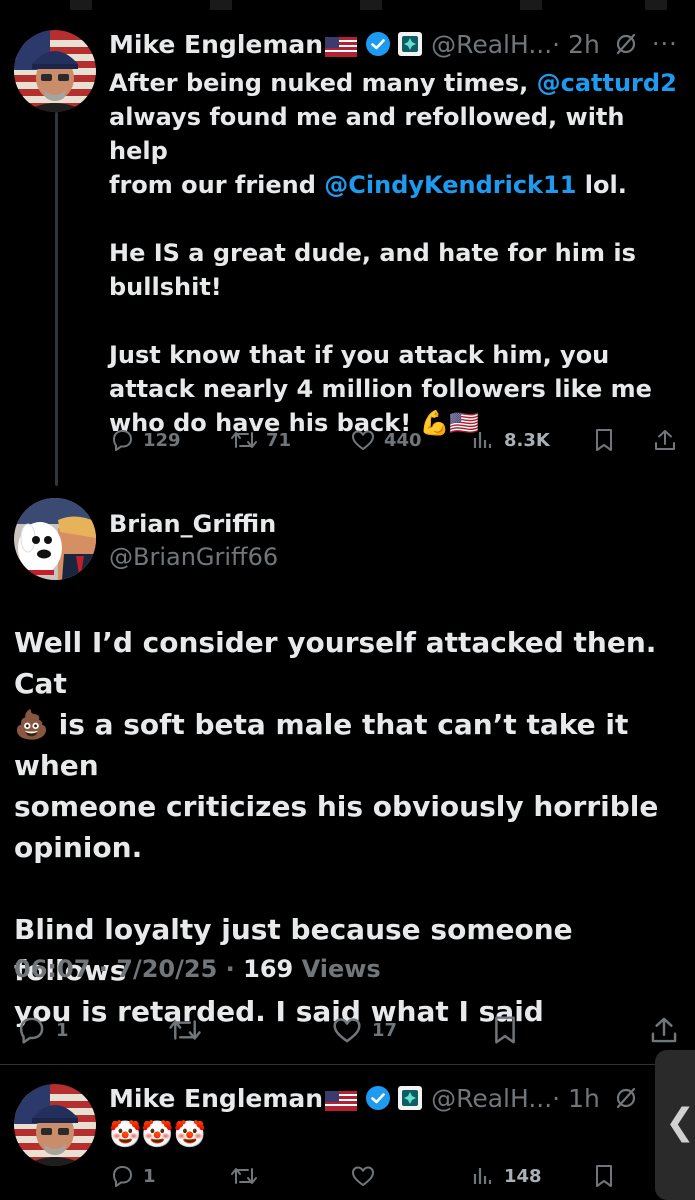 The height and width of the screenshot is (1200, 695). Describe the element at coordinates (347, 442) in the screenshot. I see `tweet-actions: 129 71 440 8.3K` at that location.